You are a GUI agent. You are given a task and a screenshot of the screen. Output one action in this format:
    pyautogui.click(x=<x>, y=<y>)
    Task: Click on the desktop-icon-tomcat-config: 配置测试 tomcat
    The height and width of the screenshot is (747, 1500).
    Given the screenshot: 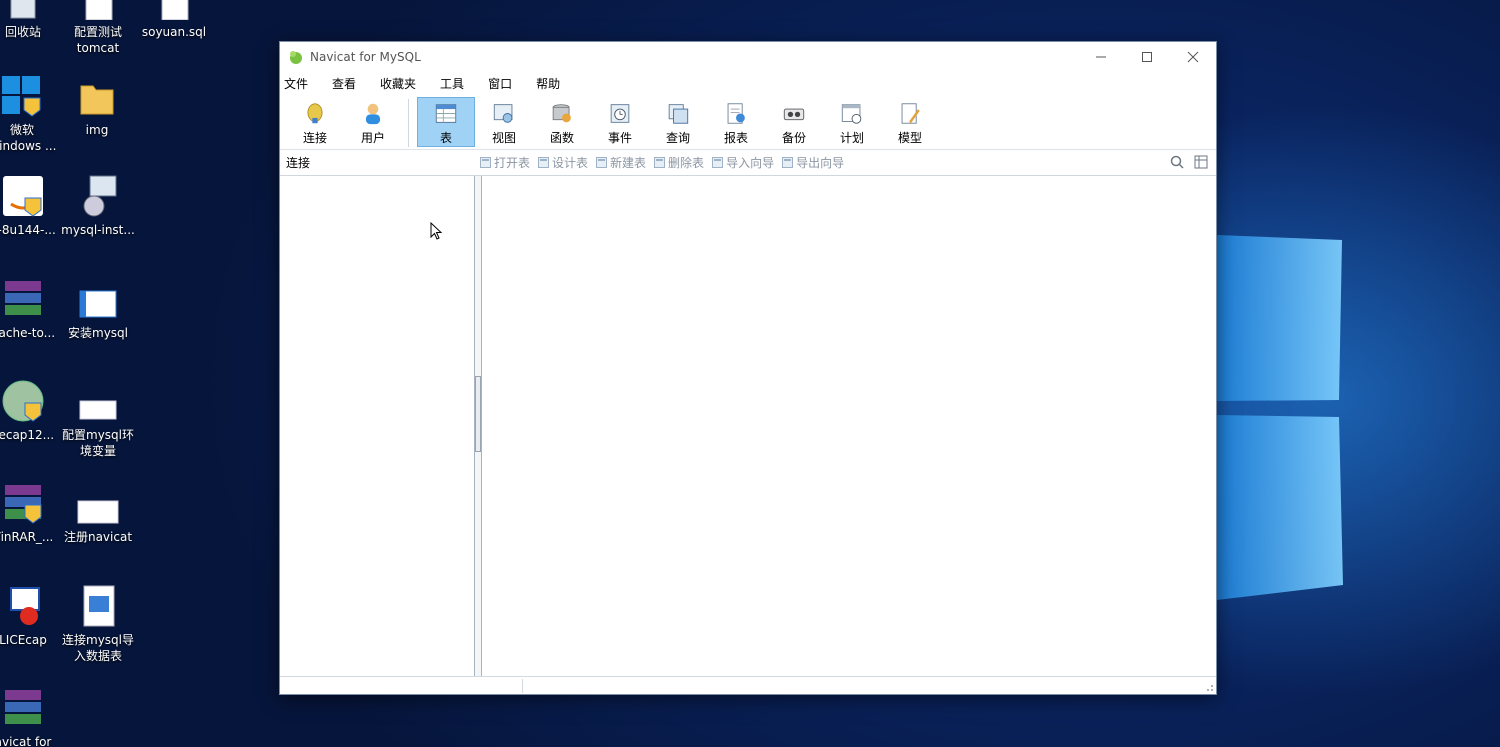 What is the action you would take?
    pyautogui.click(x=98, y=28)
    